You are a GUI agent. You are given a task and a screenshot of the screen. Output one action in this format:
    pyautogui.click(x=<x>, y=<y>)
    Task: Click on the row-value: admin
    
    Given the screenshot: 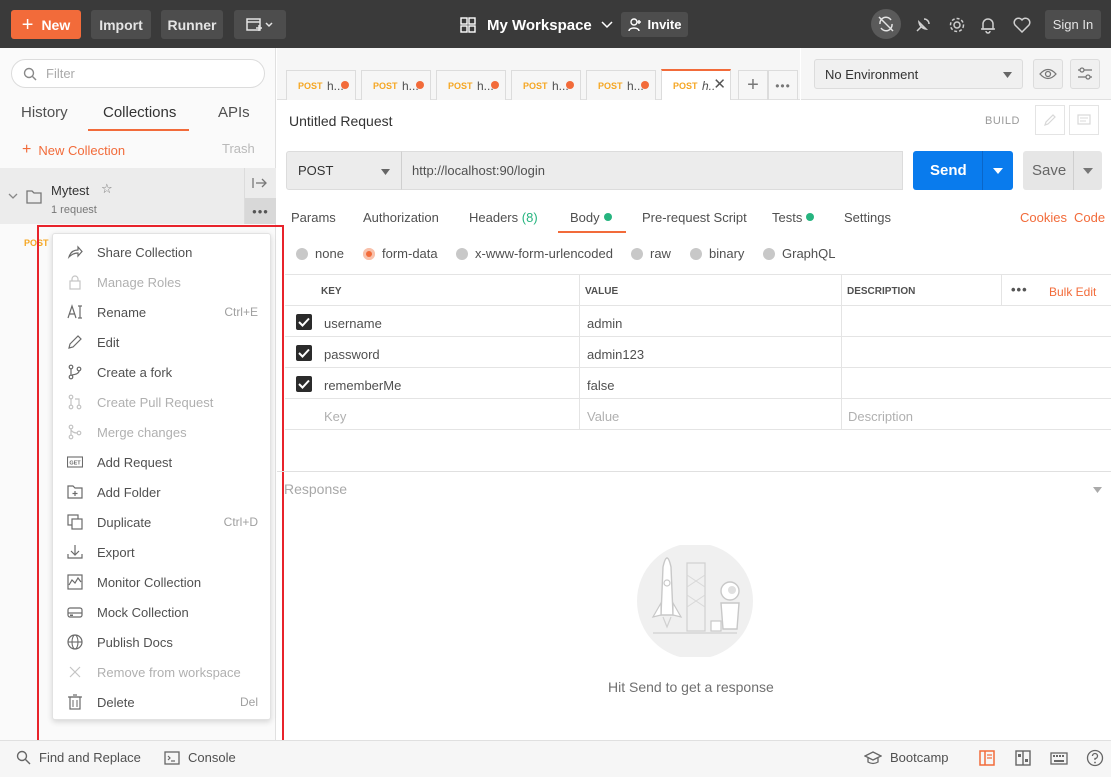 What is the action you would take?
    pyautogui.click(x=604, y=323)
    